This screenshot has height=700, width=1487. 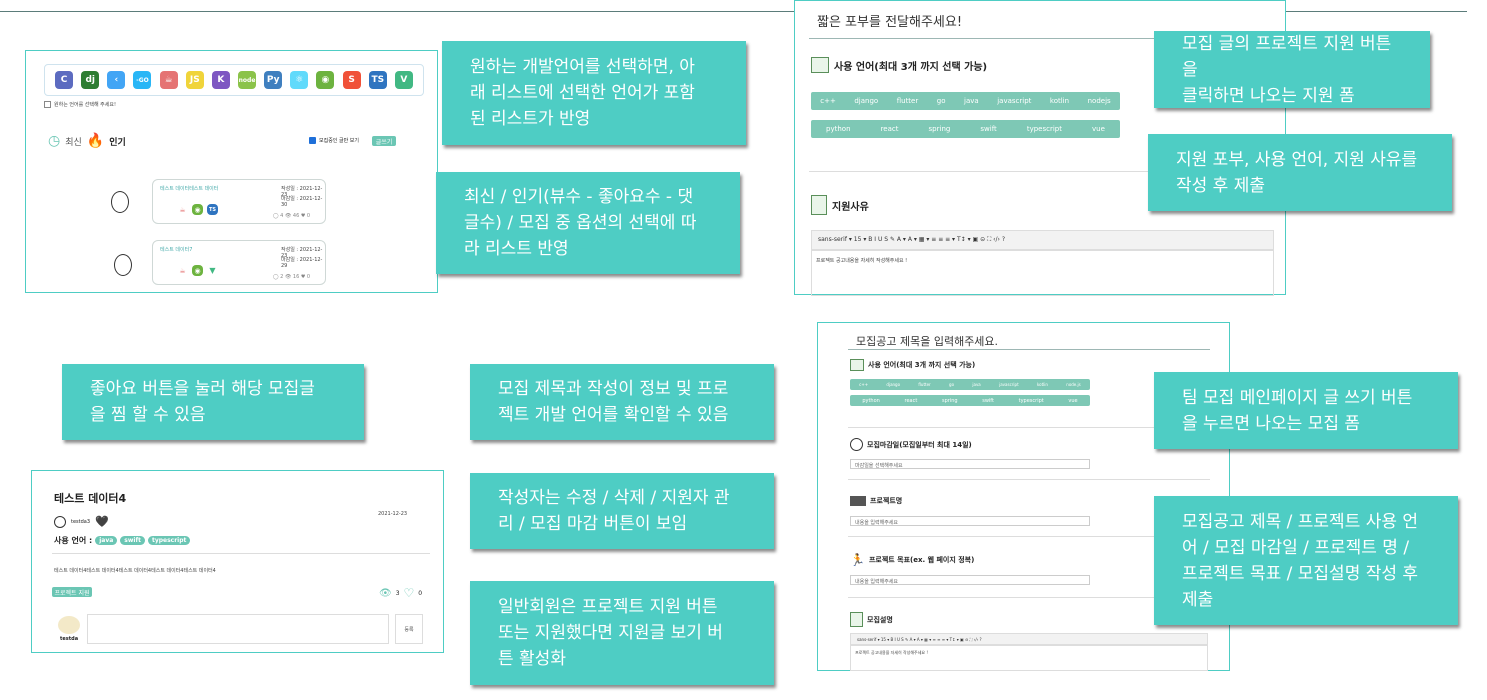 I want to click on like-count: 0, so click(x=420, y=593).